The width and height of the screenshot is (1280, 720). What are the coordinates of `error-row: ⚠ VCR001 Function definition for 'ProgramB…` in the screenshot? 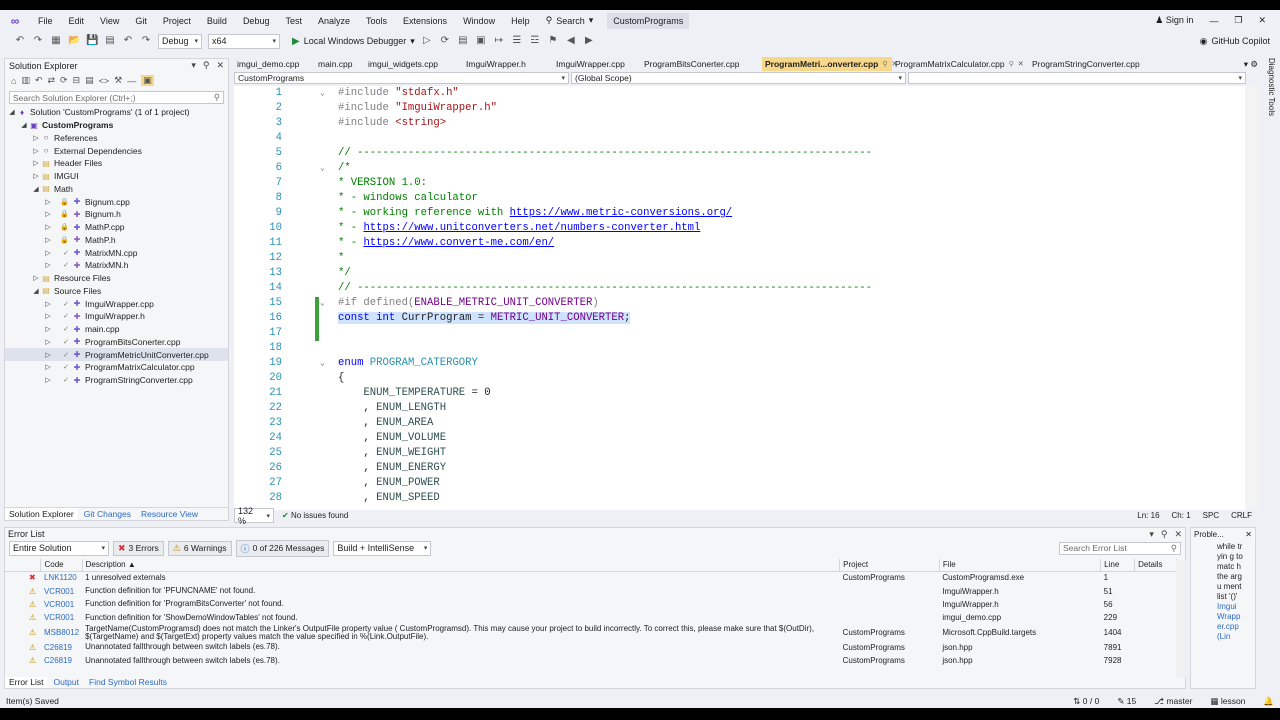 It's located at (591, 604).